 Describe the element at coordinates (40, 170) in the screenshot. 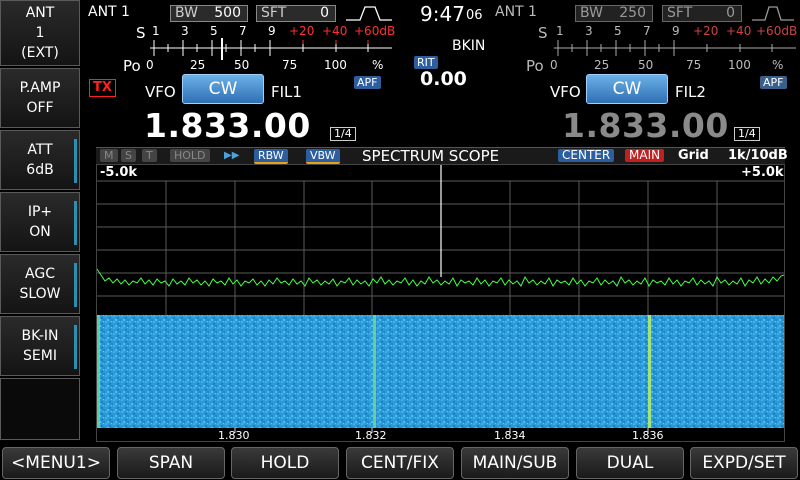

I see `att-value: 6dB` at that location.